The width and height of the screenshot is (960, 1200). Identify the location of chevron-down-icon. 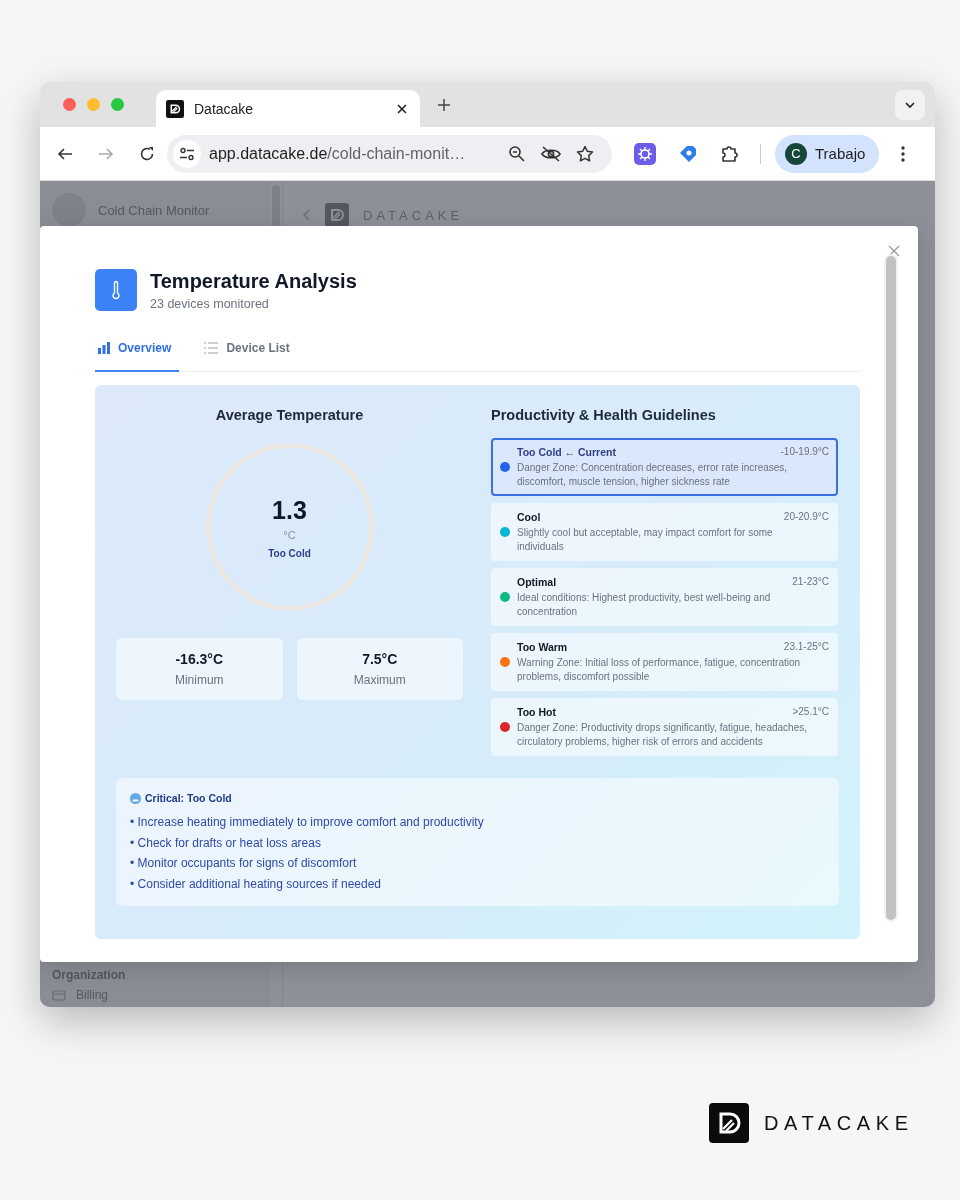
(910, 104).